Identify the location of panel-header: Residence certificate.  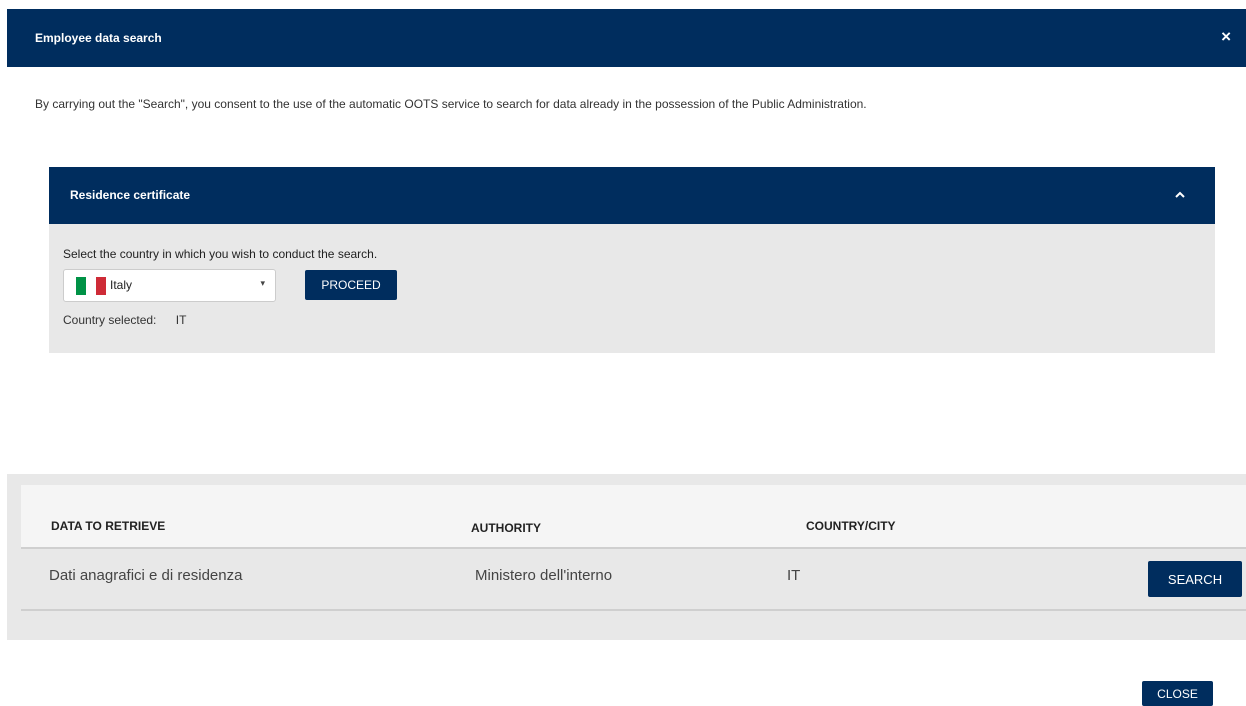
(632, 195).